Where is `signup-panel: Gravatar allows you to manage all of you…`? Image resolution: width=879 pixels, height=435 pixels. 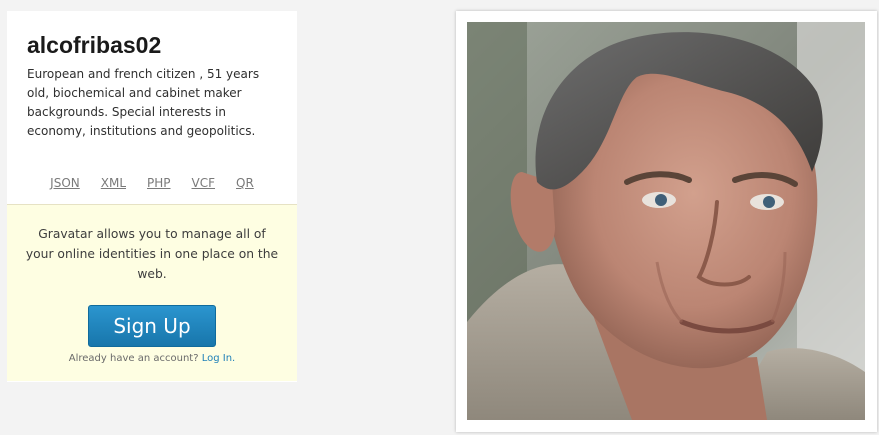 signup-panel: Gravatar allows you to manage all of you… is located at coordinates (152, 293).